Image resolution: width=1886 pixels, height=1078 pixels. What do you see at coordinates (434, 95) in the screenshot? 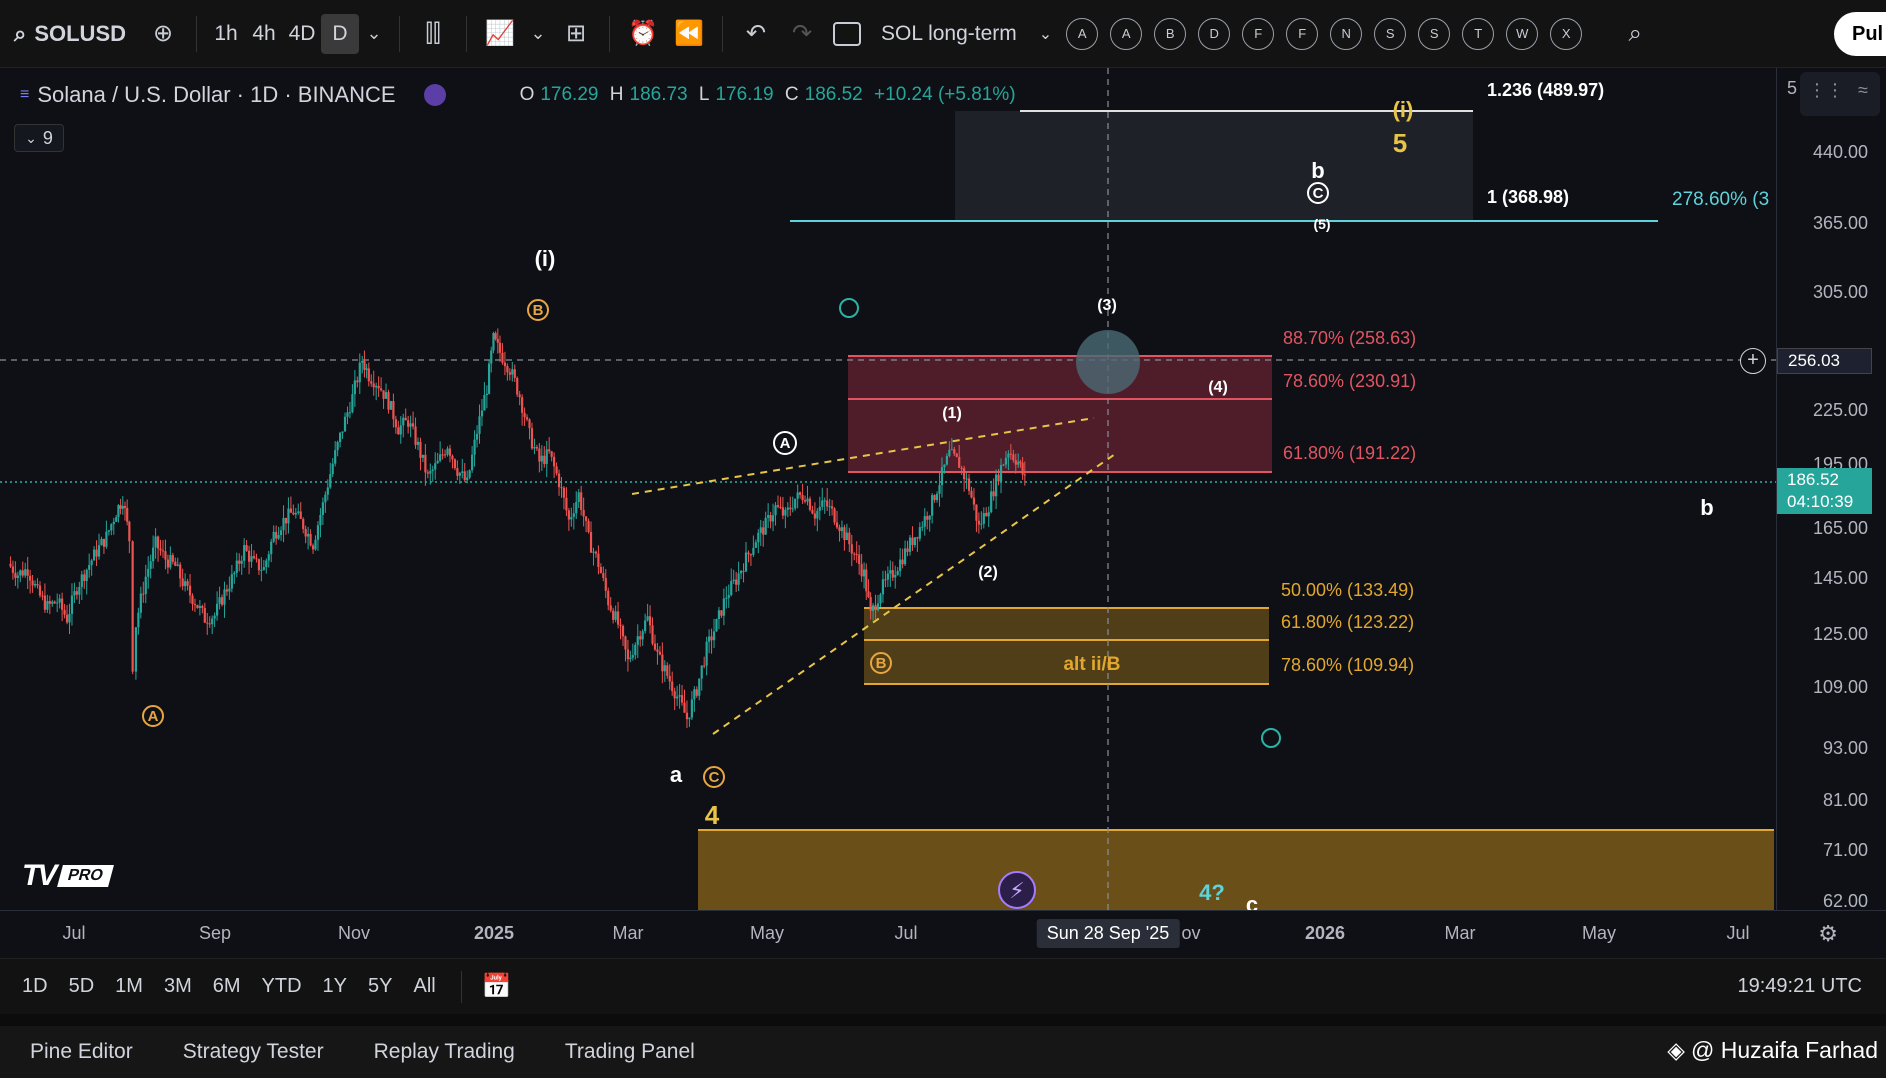
I see `link-icon` at bounding box center [434, 95].